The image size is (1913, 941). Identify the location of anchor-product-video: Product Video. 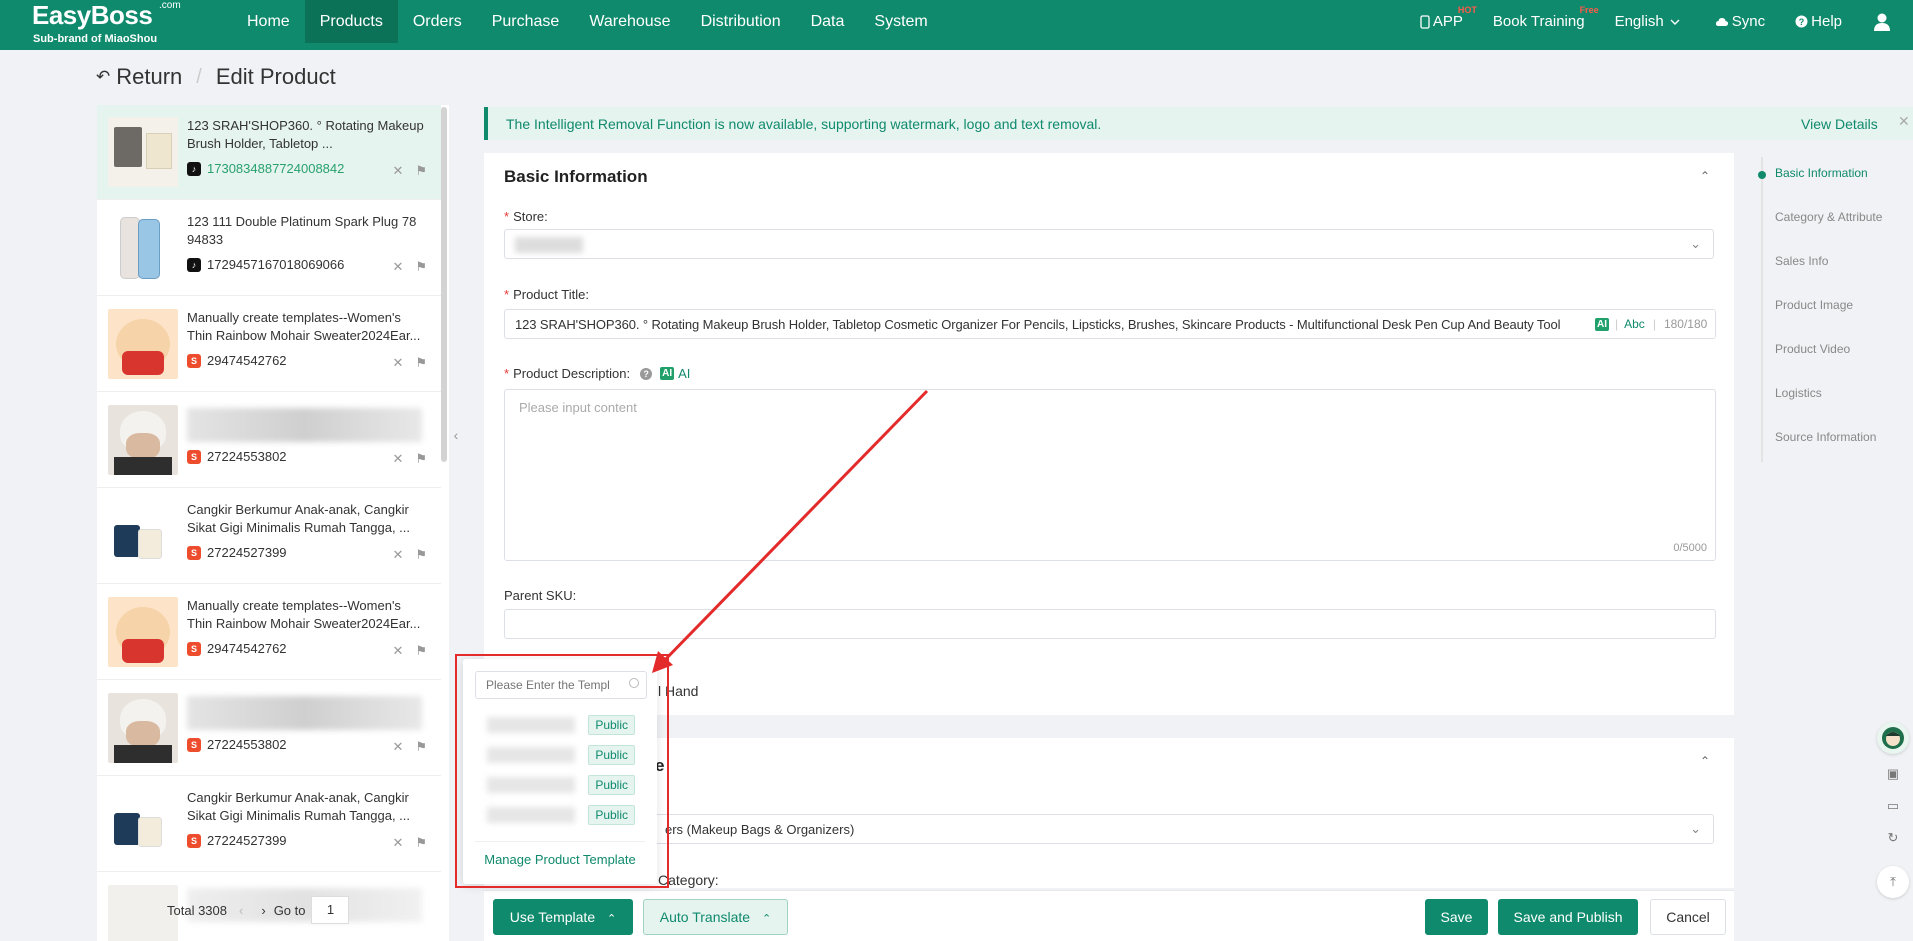
(1812, 349).